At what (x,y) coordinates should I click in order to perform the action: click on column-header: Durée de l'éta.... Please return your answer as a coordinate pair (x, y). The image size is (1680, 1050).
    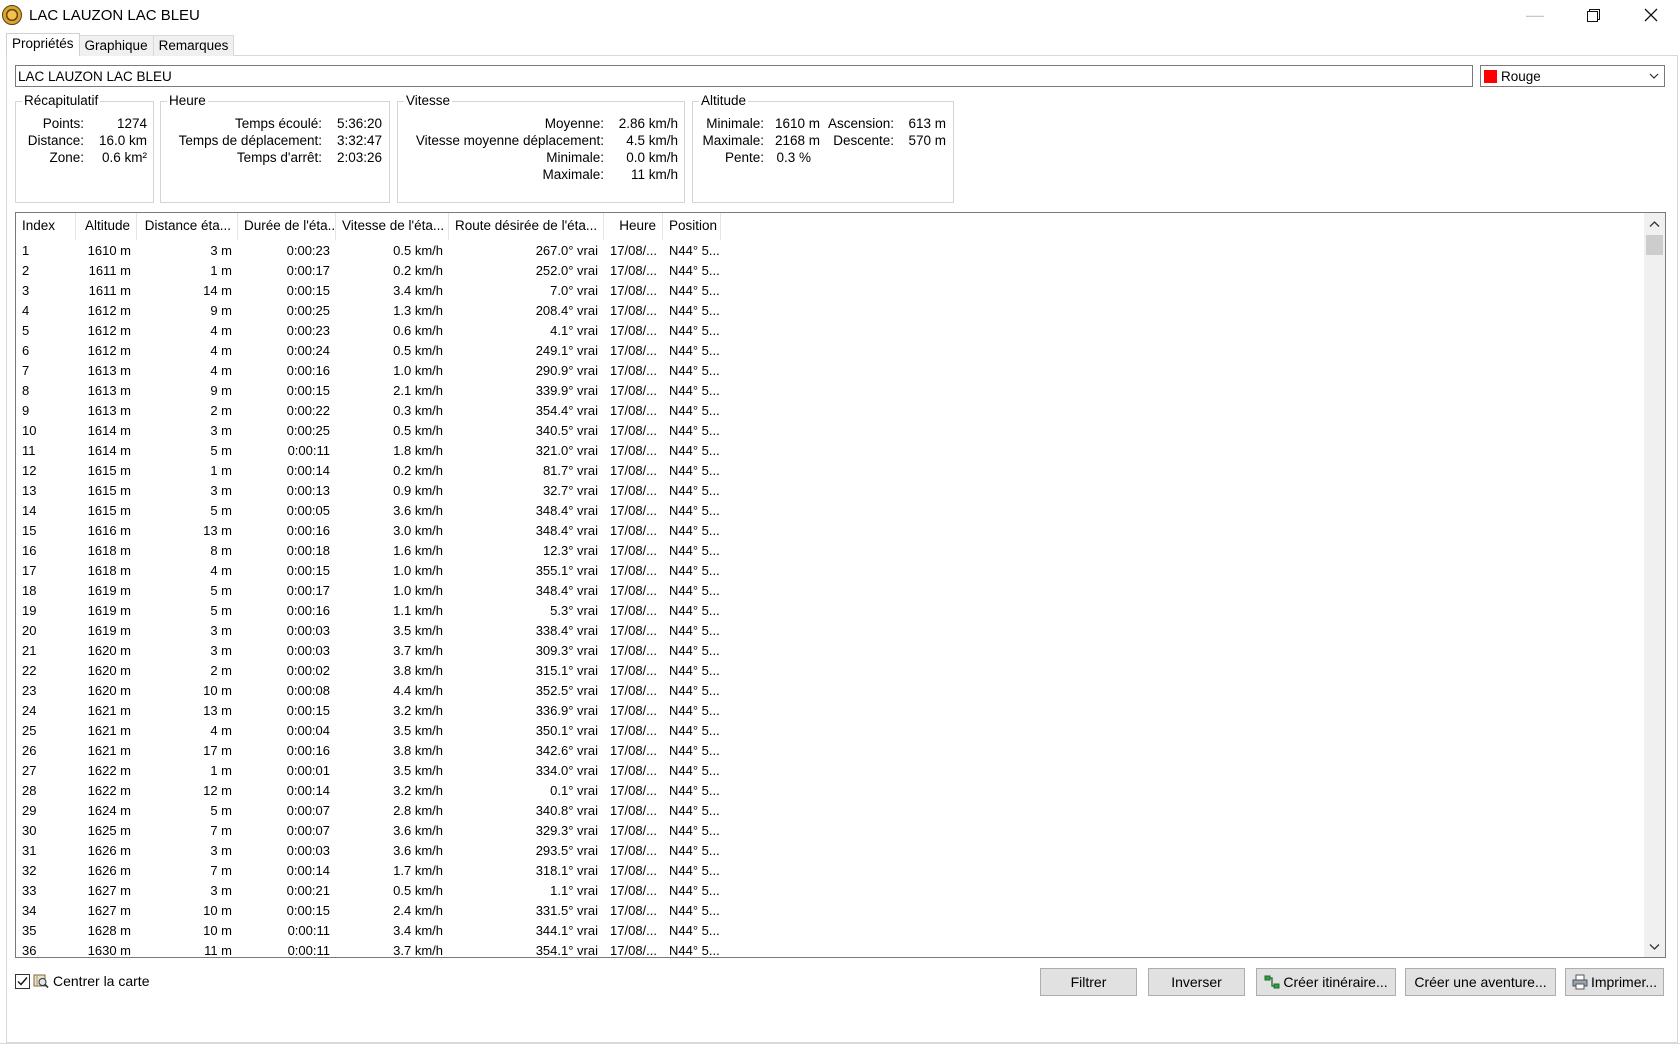
    Looking at the image, I should click on (287, 226).